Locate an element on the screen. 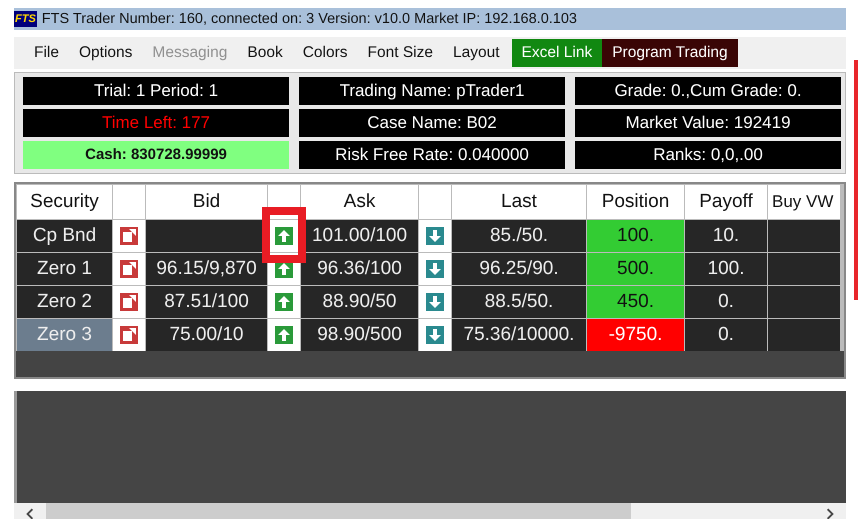  payoff-cell: 10. is located at coordinates (726, 236).